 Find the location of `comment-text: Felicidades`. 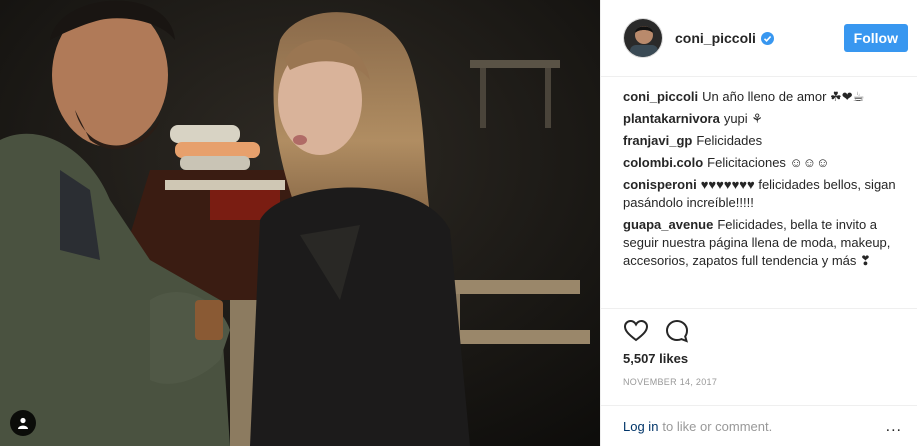

comment-text: Felicidades is located at coordinates (729, 140).